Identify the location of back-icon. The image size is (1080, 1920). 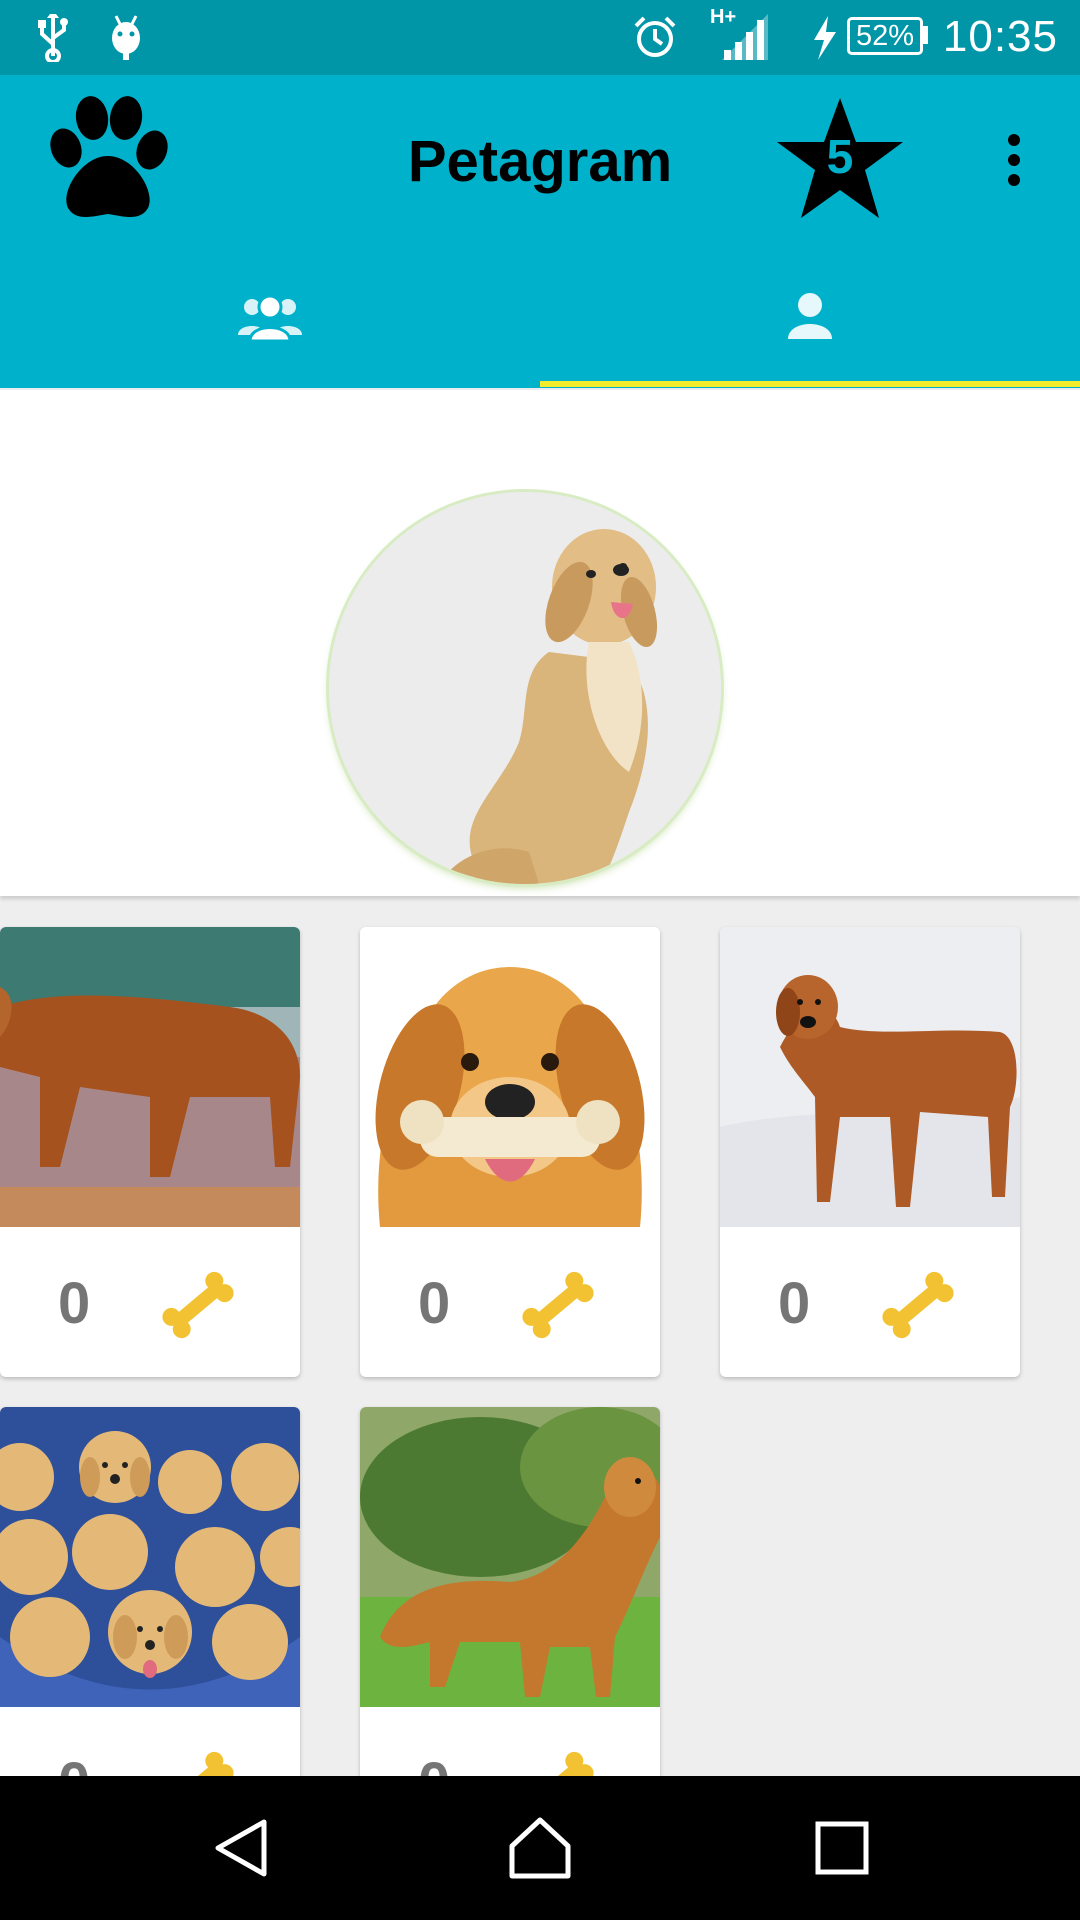
(242, 1848).